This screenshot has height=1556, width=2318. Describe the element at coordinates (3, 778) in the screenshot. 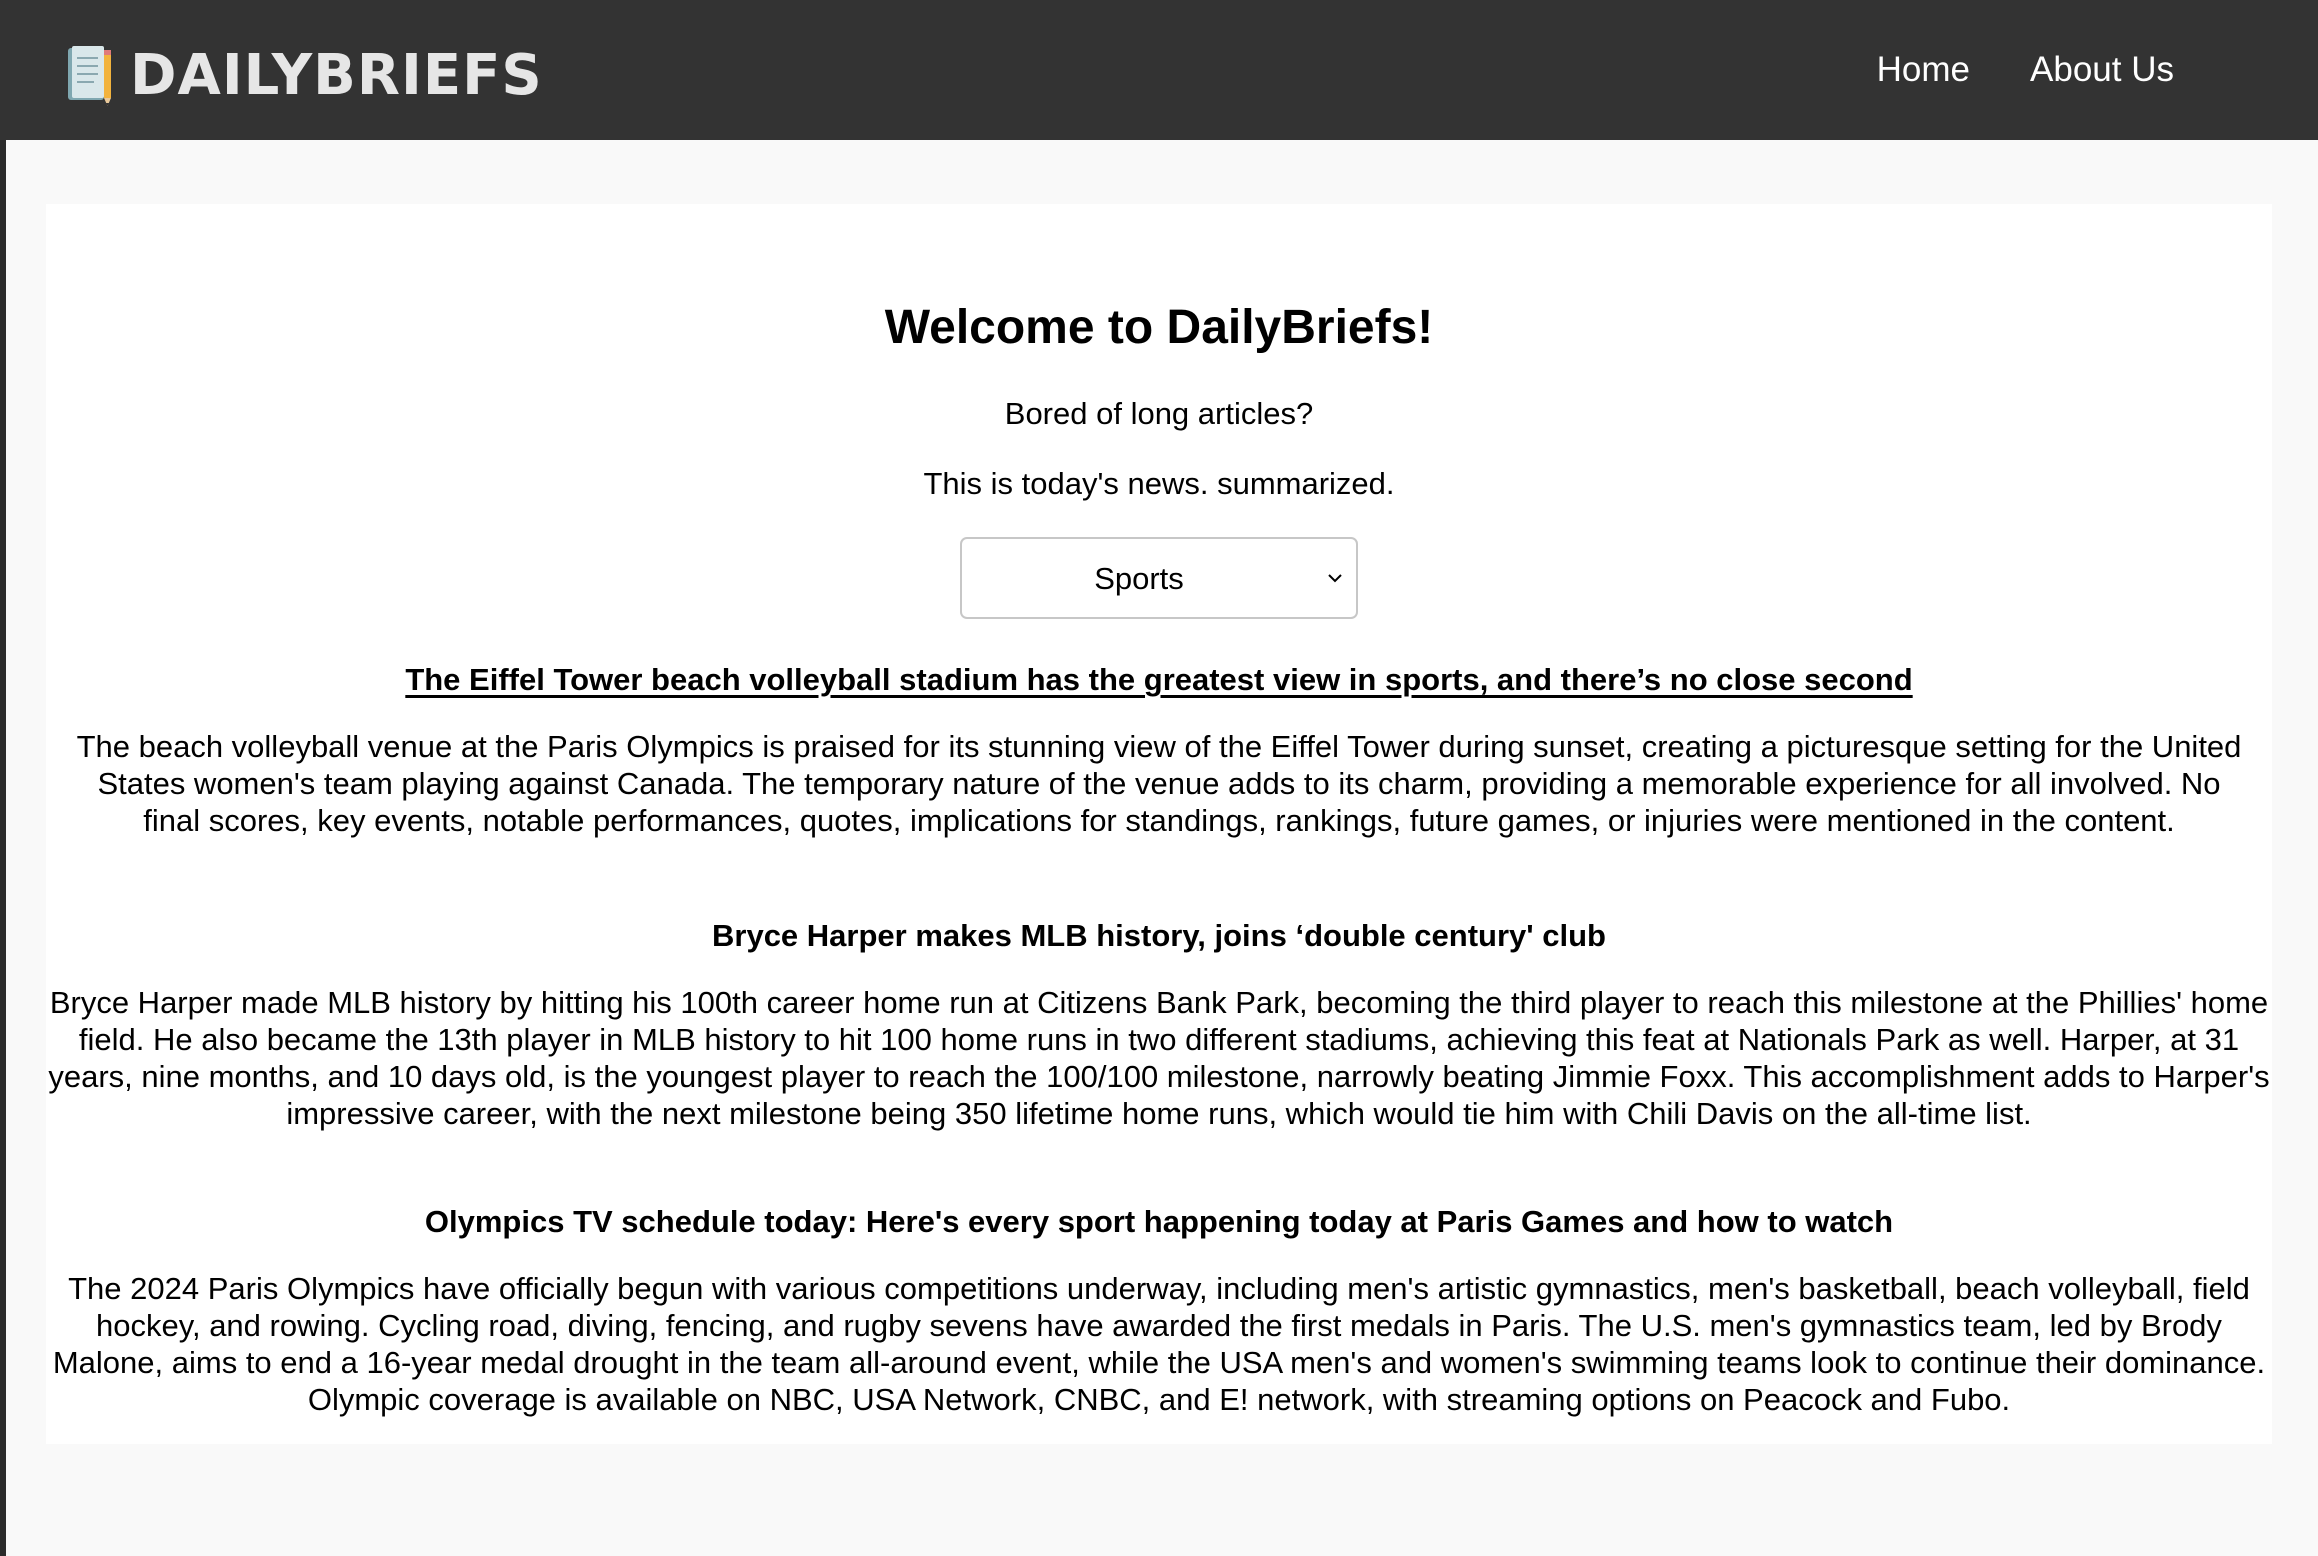

I see `window-edge` at that location.